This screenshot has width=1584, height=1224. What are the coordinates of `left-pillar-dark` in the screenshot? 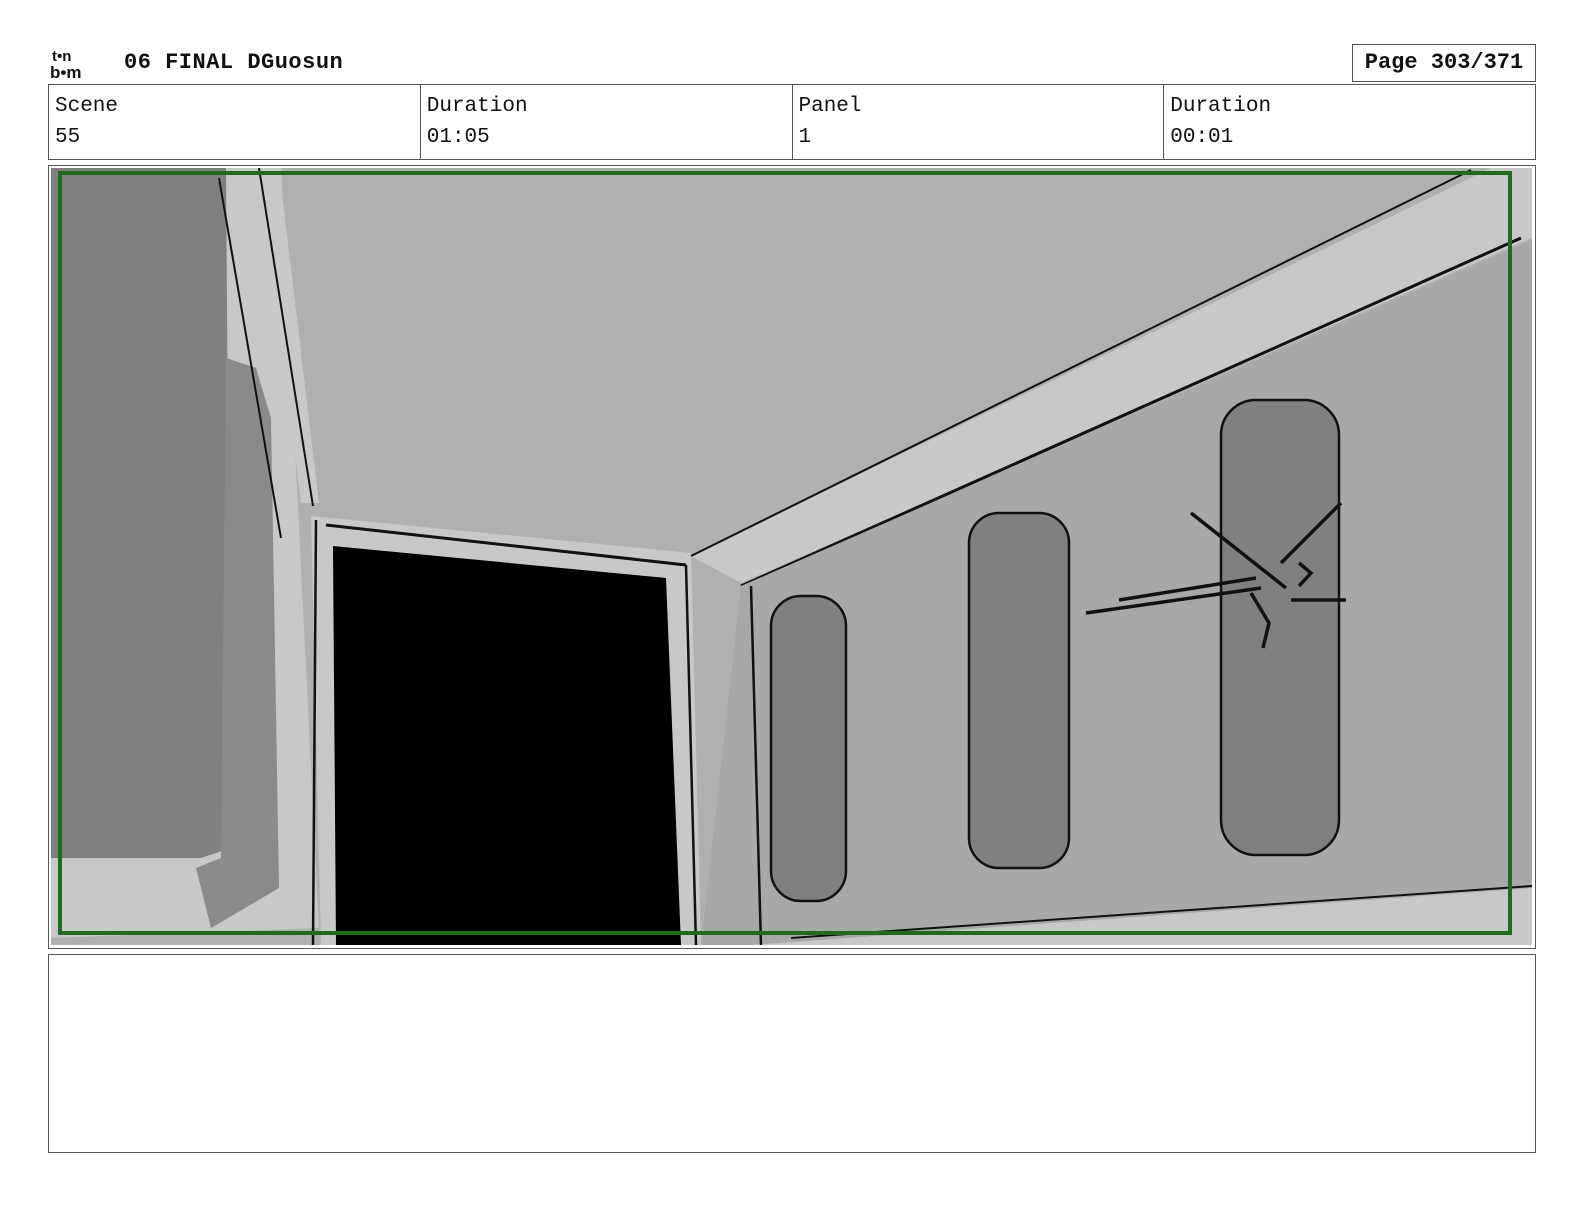 It's located at (141, 513).